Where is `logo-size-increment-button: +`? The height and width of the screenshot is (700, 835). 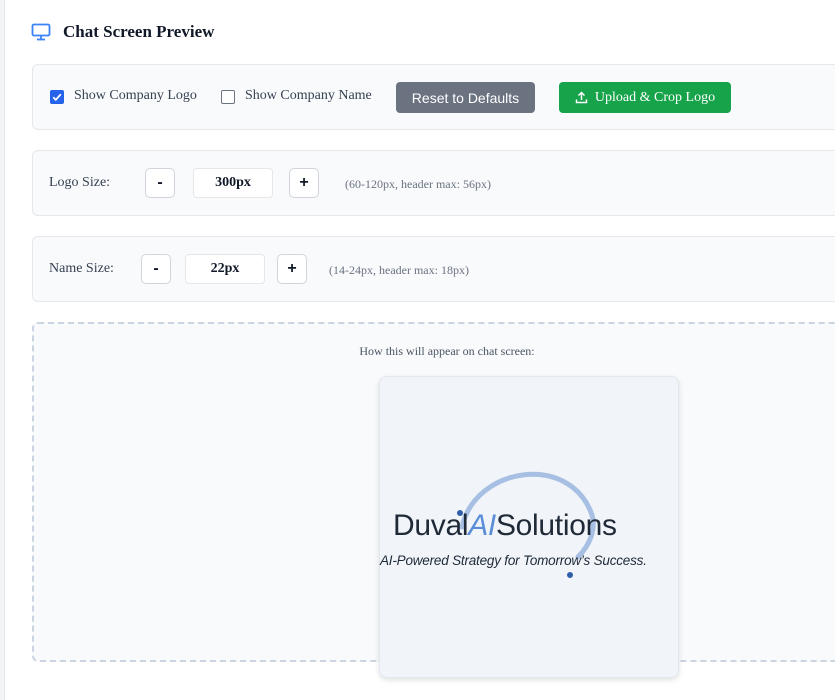 logo-size-increment-button: + is located at coordinates (304, 183).